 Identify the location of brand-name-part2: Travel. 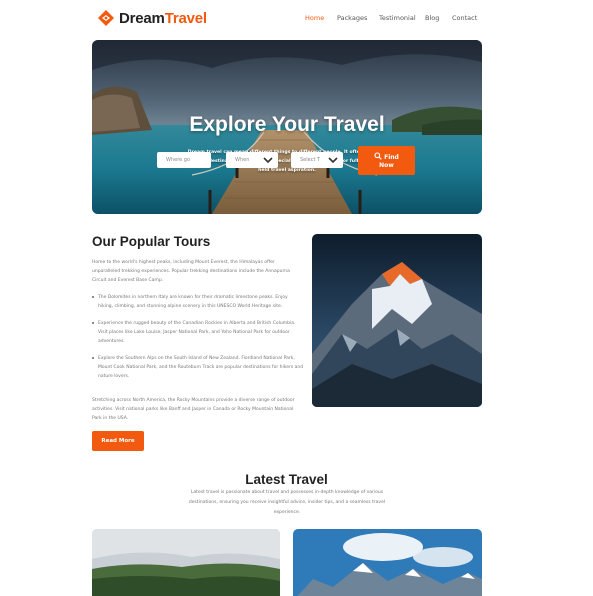
(185, 18).